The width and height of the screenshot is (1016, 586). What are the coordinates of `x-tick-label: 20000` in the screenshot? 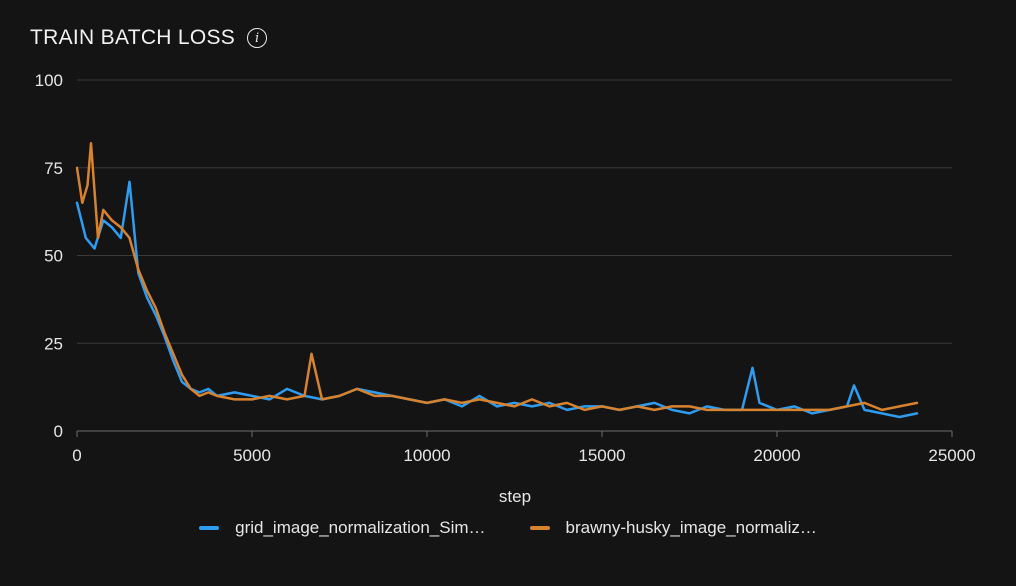 It's located at (776, 455).